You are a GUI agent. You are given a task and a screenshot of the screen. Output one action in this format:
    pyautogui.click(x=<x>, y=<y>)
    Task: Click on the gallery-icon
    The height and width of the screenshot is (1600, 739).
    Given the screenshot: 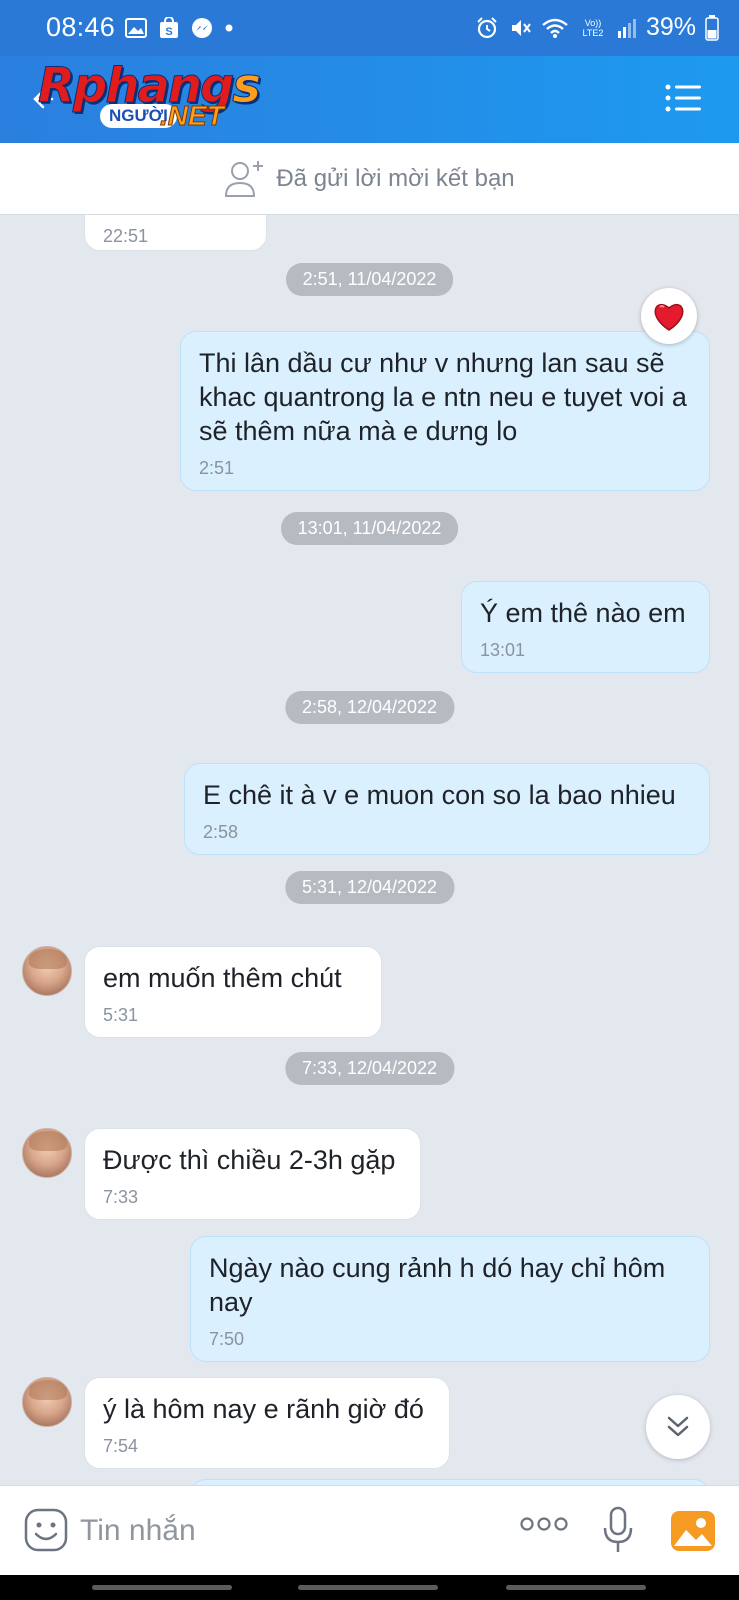 What is the action you would take?
    pyautogui.click(x=136, y=28)
    